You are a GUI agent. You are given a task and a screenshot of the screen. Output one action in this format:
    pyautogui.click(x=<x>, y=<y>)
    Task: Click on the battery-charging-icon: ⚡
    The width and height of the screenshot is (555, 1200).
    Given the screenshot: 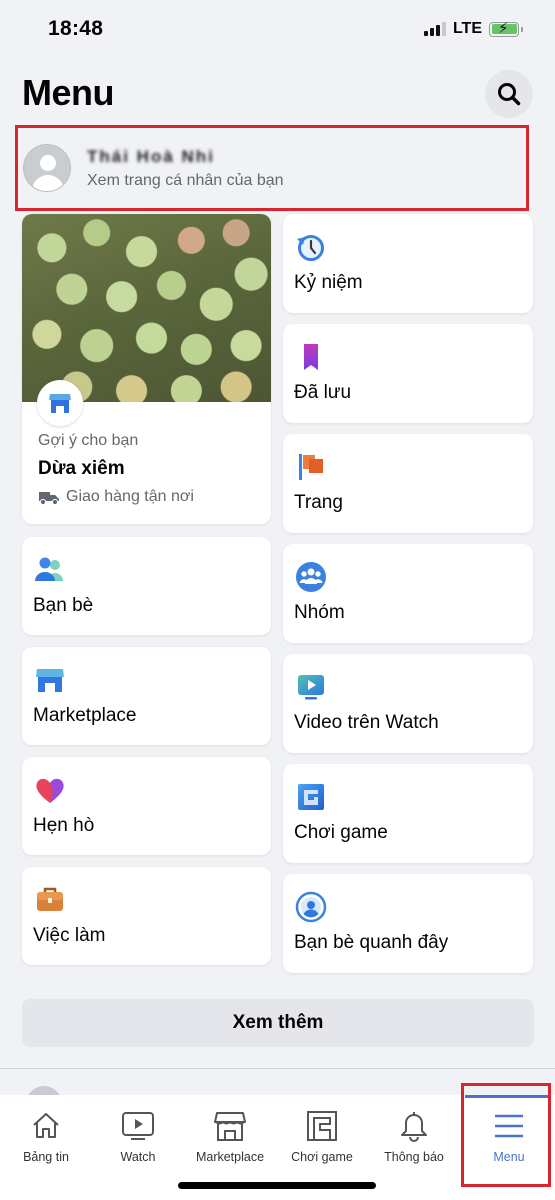 What is the action you would take?
    pyautogui.click(x=506, y=28)
    